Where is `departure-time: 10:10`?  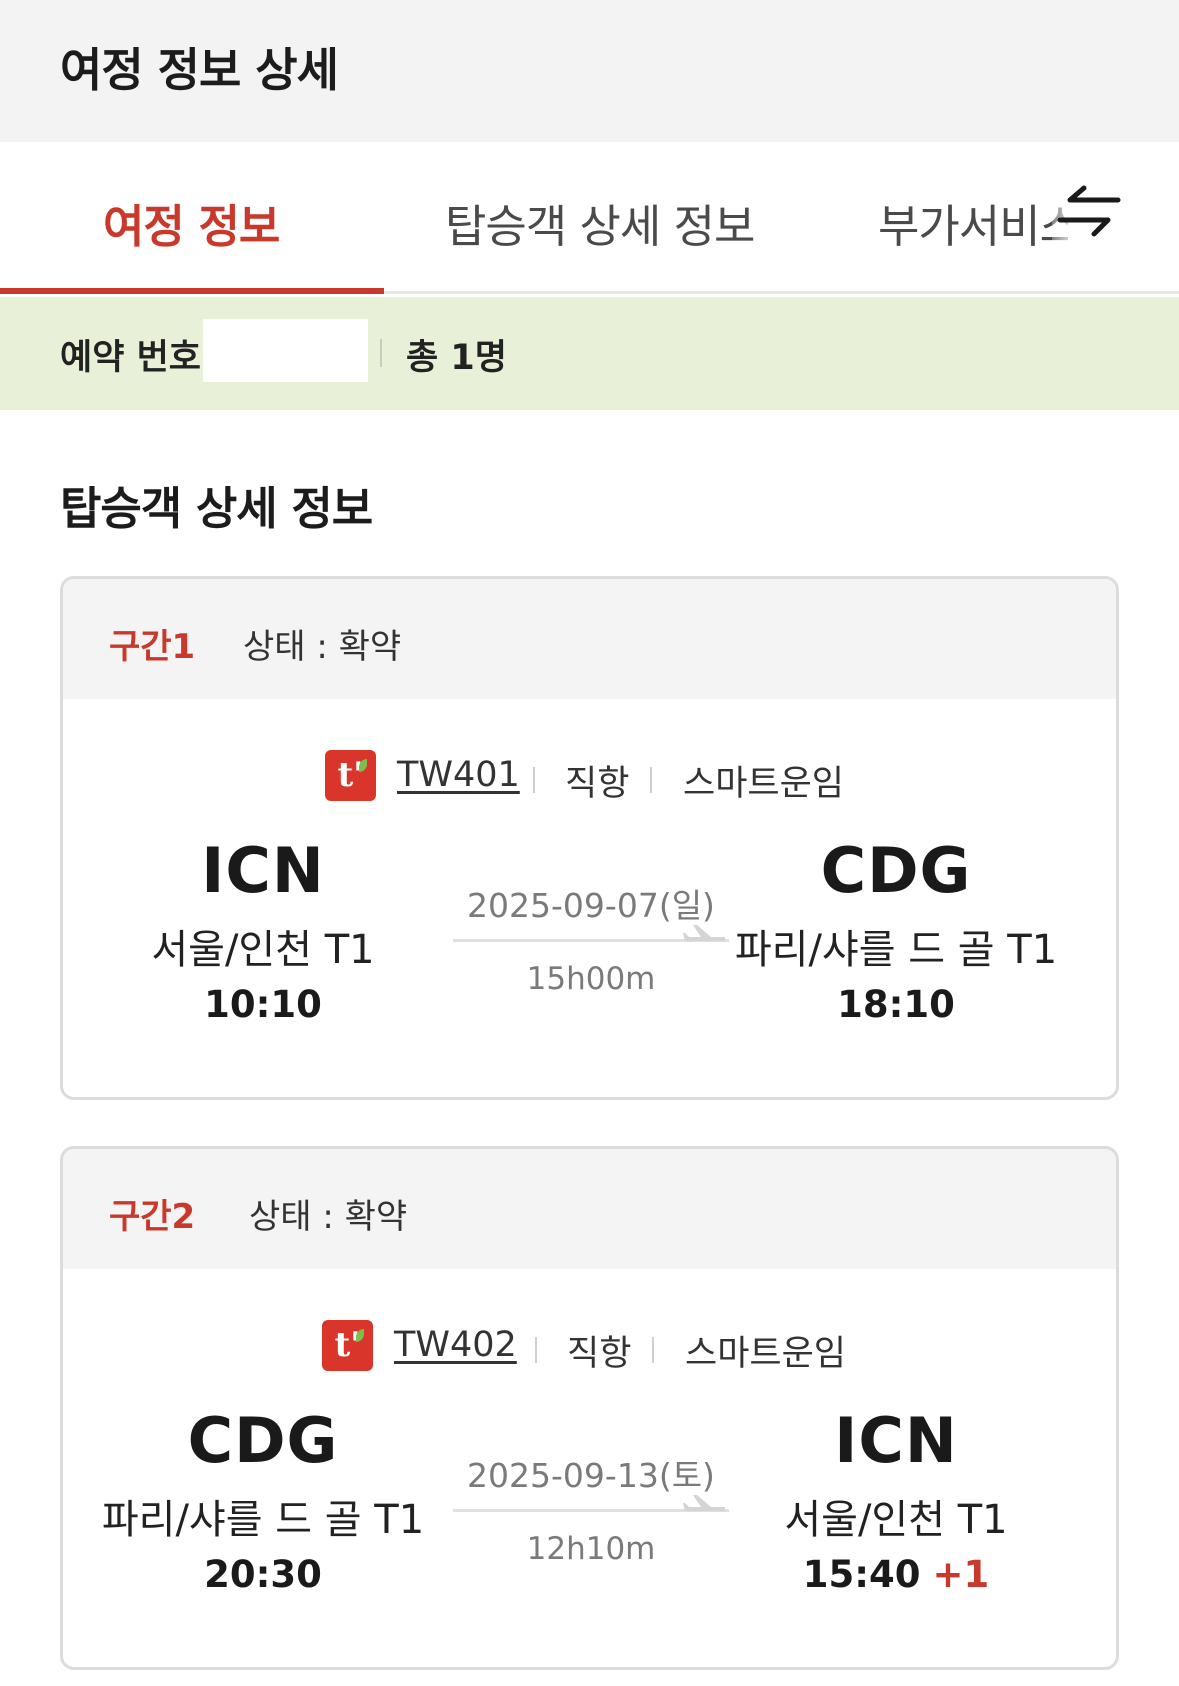 departure-time: 10:10 is located at coordinates (263, 1004).